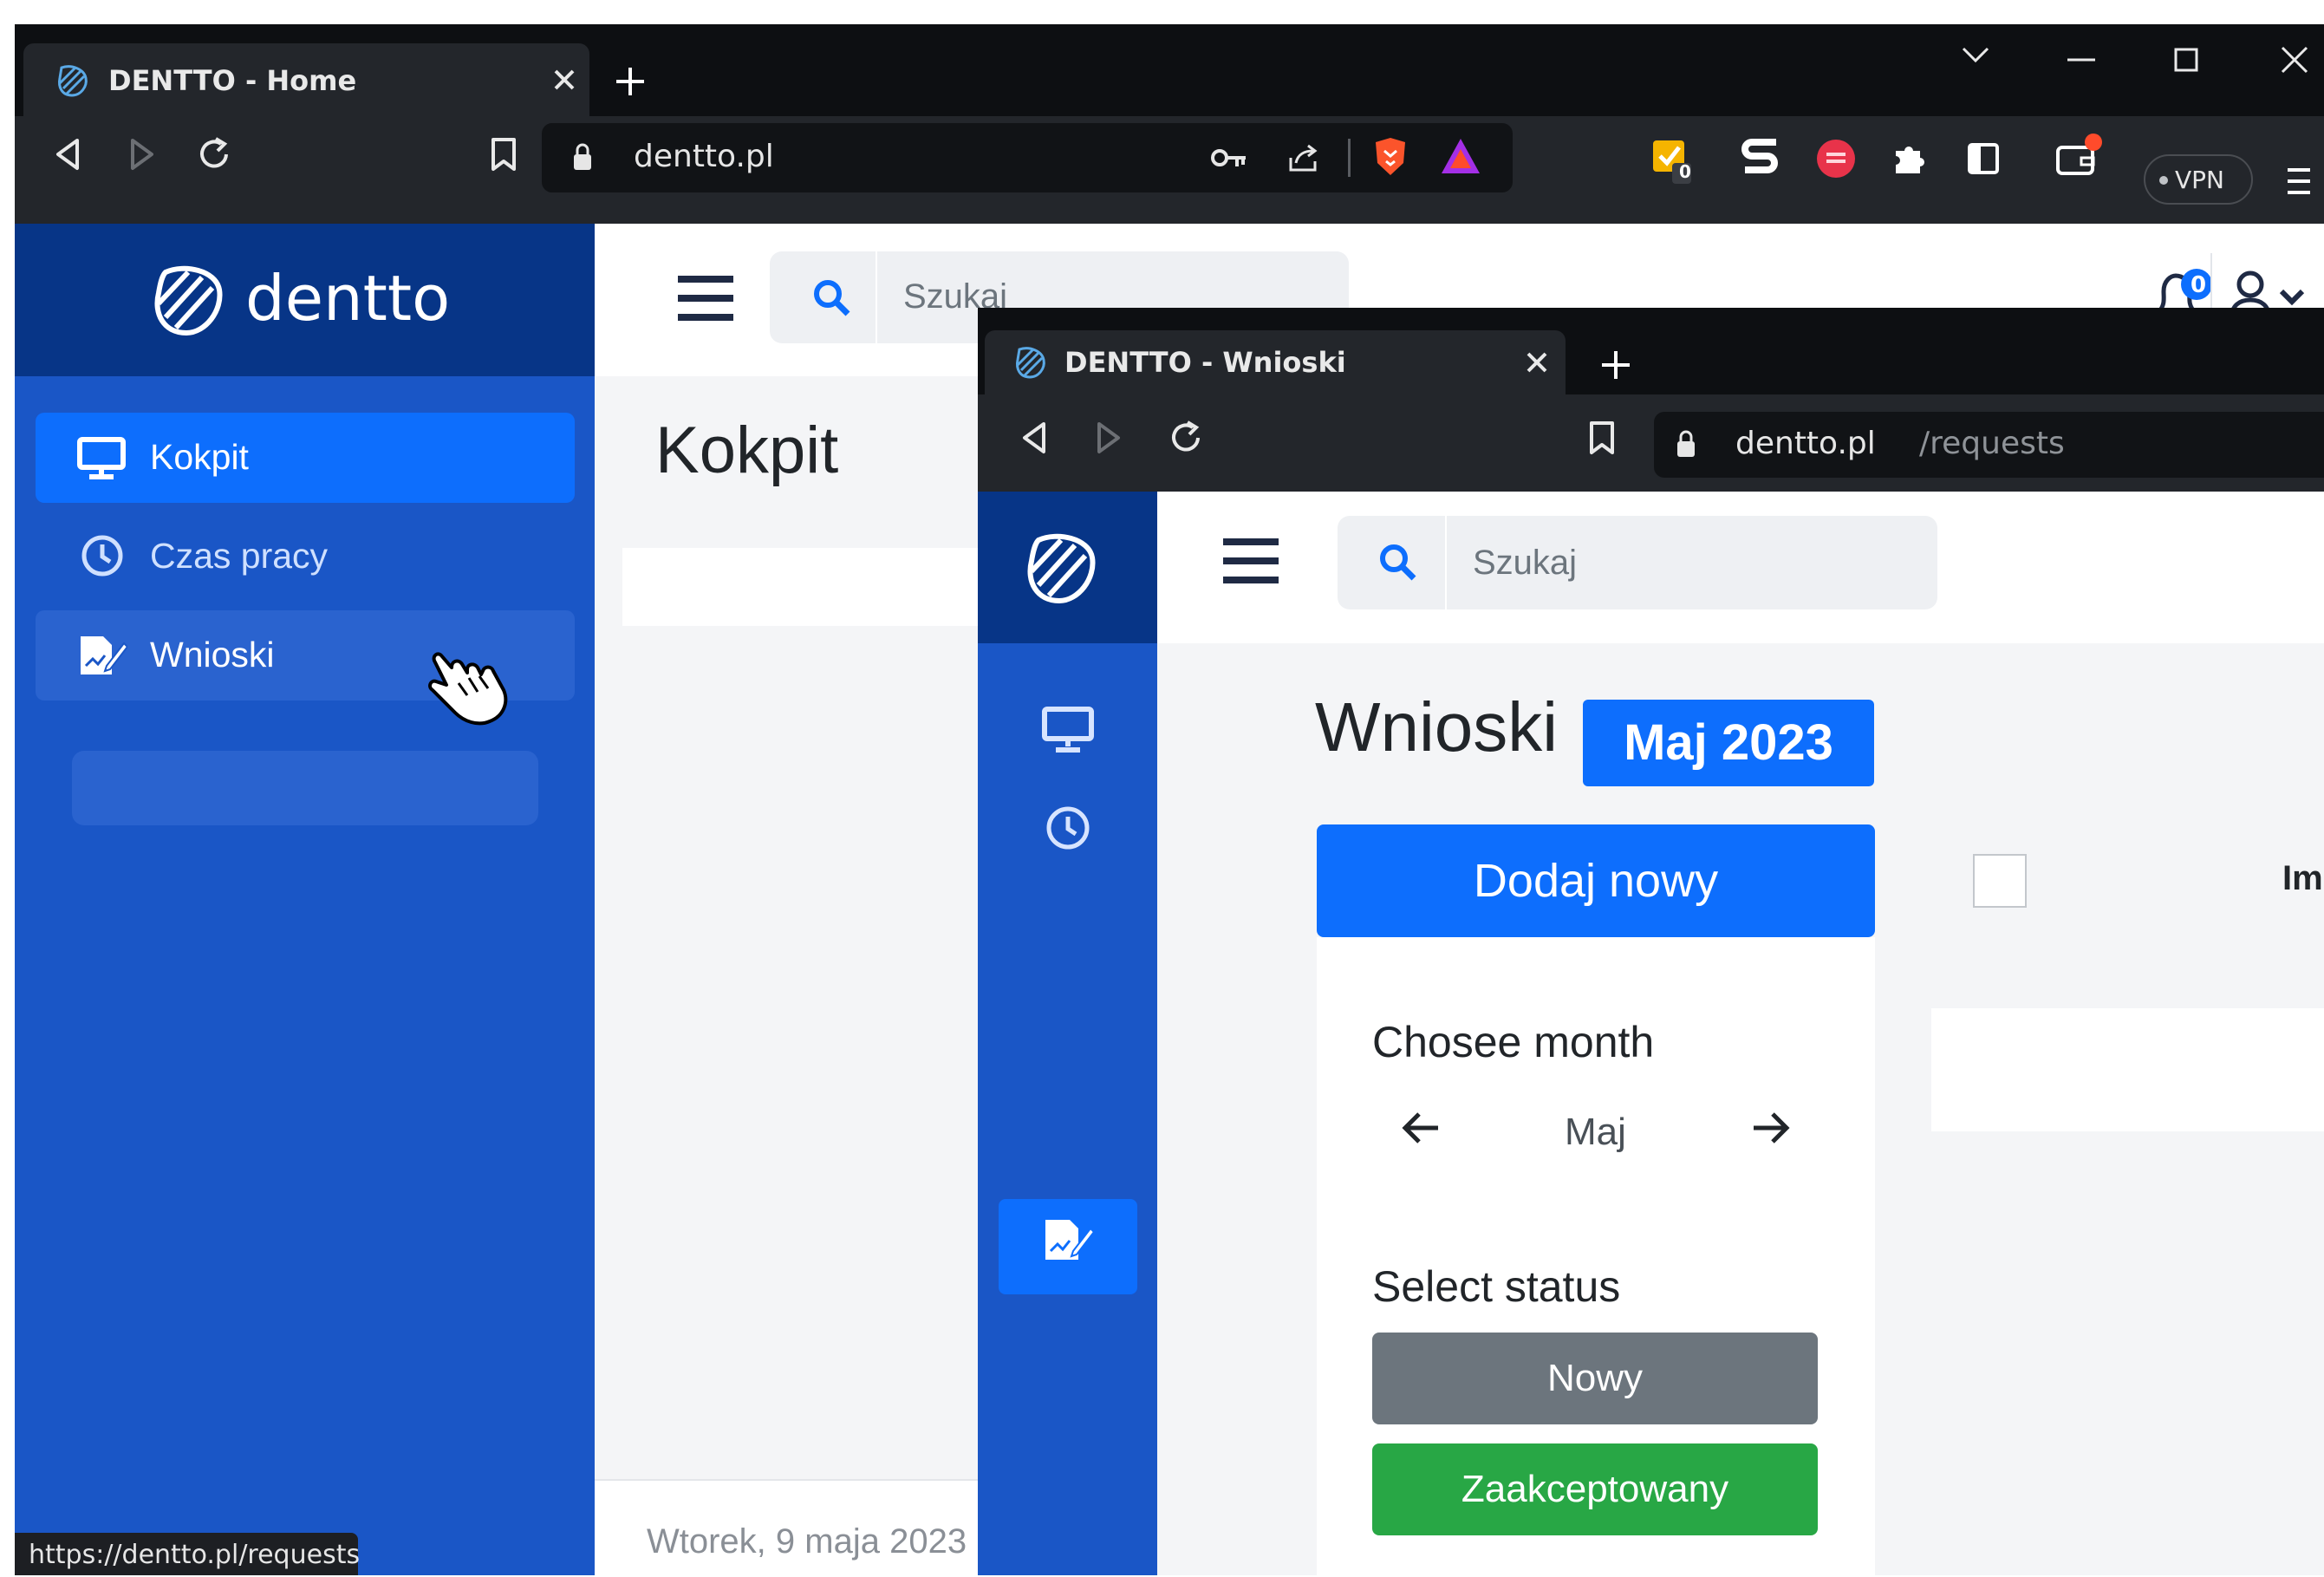 The image size is (2324, 1577). Describe the element at coordinates (1422, 1128) in the screenshot. I see `arrow-left-icon` at that location.